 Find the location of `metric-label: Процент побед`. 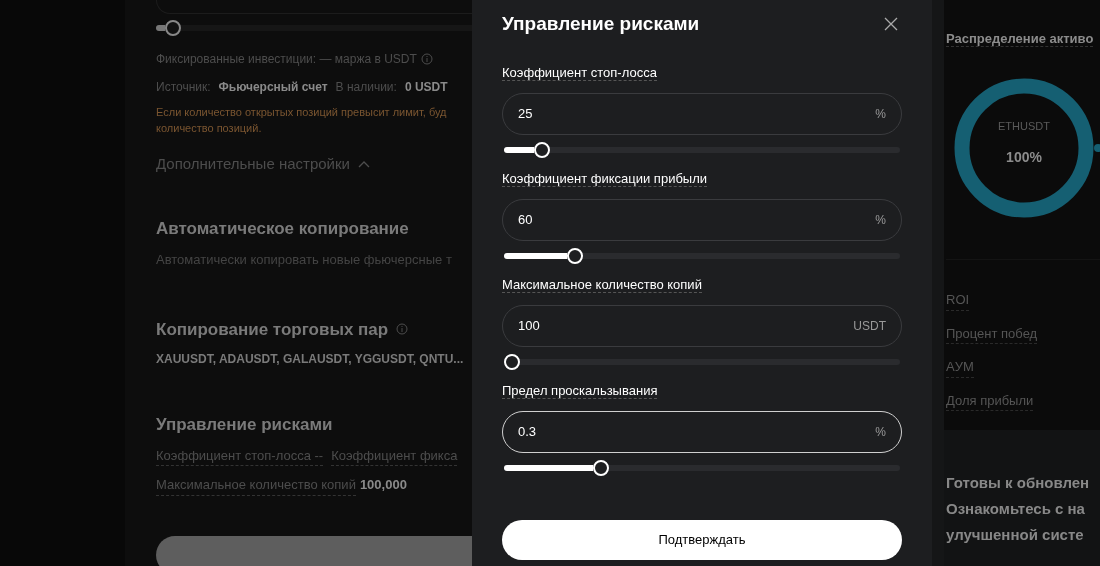

metric-label: Процент побед is located at coordinates (992, 333).